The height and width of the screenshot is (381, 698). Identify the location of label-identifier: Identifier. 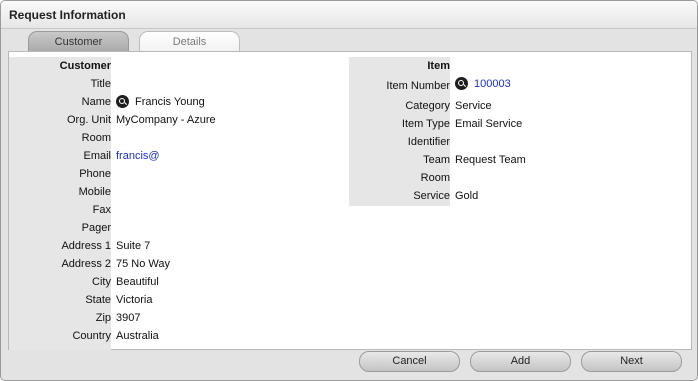
(399, 142).